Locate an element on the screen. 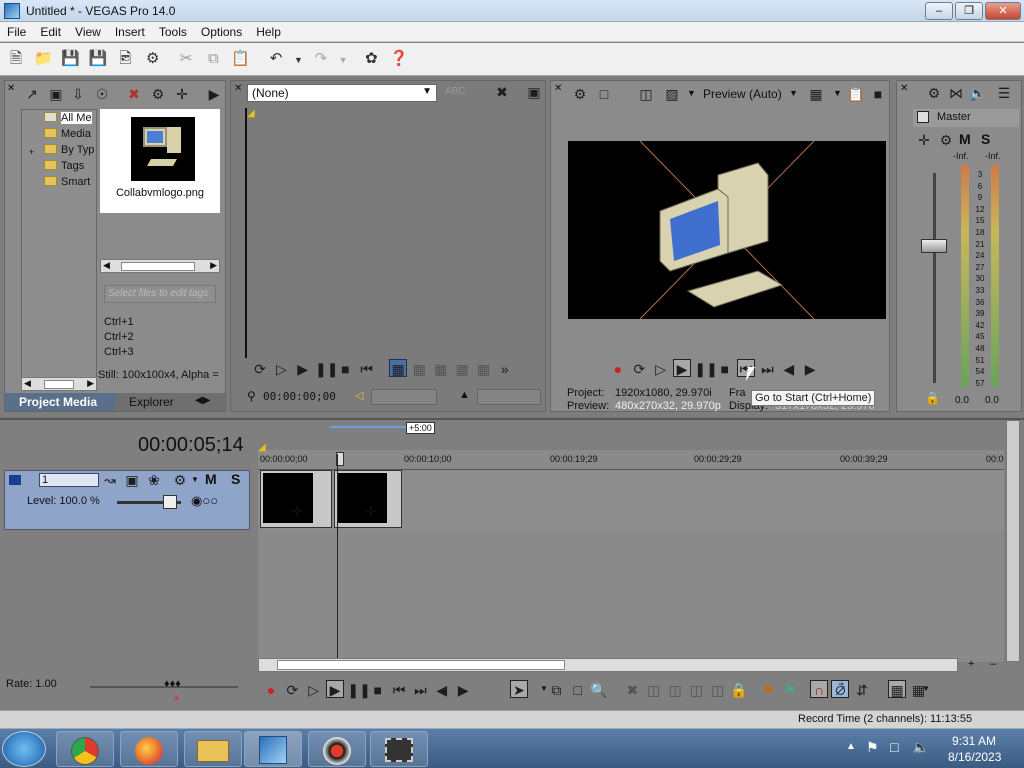 The height and width of the screenshot is (768, 1024). fit-icon: ▦ is located at coordinates (483, 369).